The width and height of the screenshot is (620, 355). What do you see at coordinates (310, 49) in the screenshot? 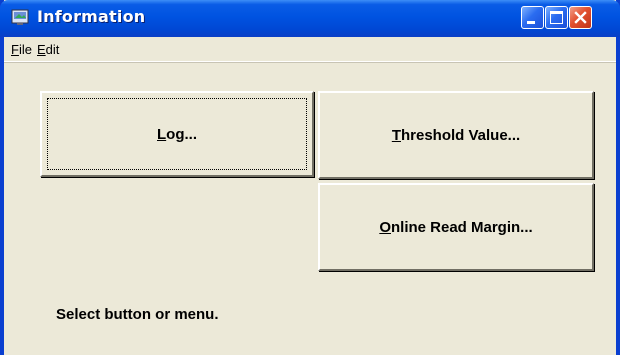
I see `menu-bar: File Edit` at bounding box center [310, 49].